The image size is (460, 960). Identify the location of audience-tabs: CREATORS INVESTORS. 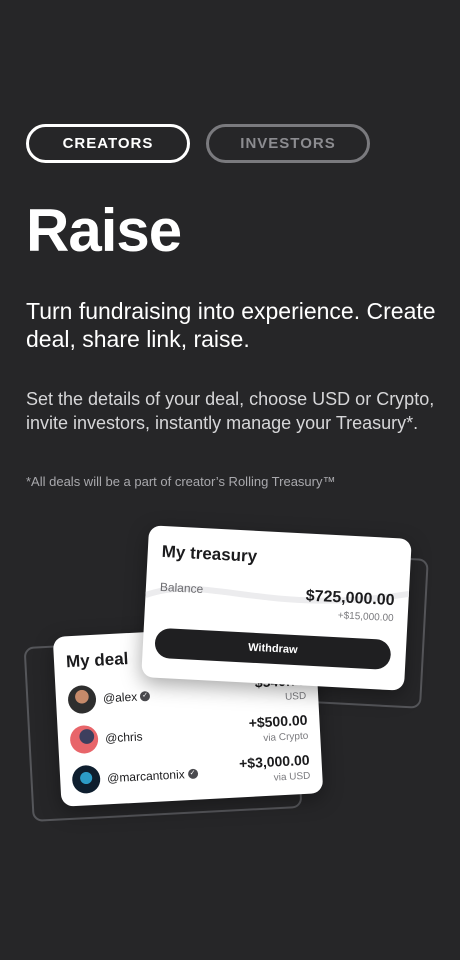
(198, 143).